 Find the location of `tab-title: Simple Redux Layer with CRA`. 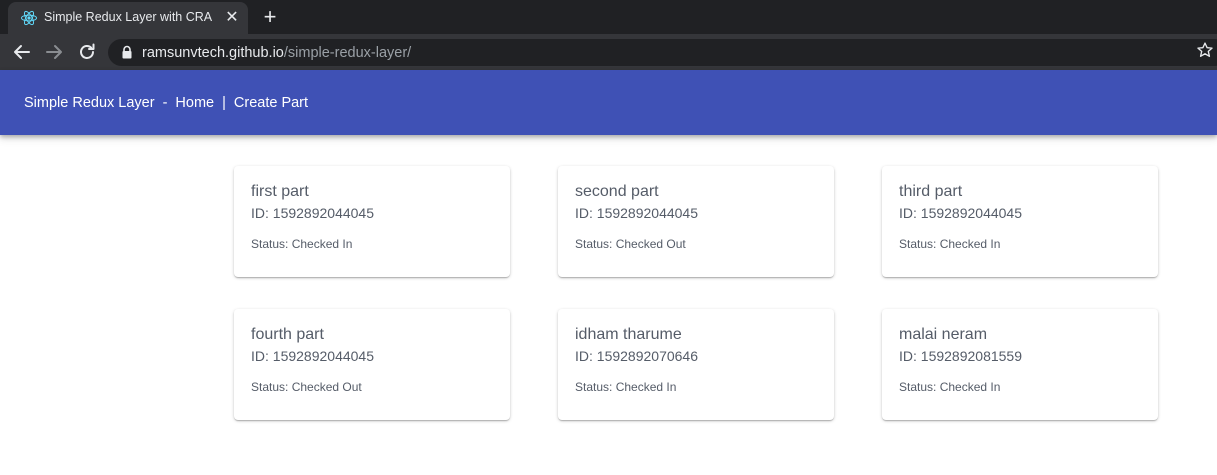

tab-title: Simple Redux Layer with CRA is located at coordinates (128, 17).